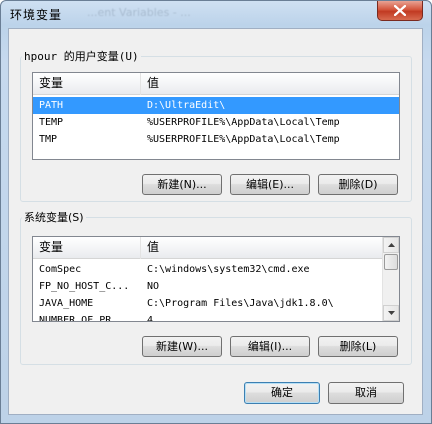 The width and height of the screenshot is (432, 424). I want to click on chevron-up-icon, so click(391, 245).